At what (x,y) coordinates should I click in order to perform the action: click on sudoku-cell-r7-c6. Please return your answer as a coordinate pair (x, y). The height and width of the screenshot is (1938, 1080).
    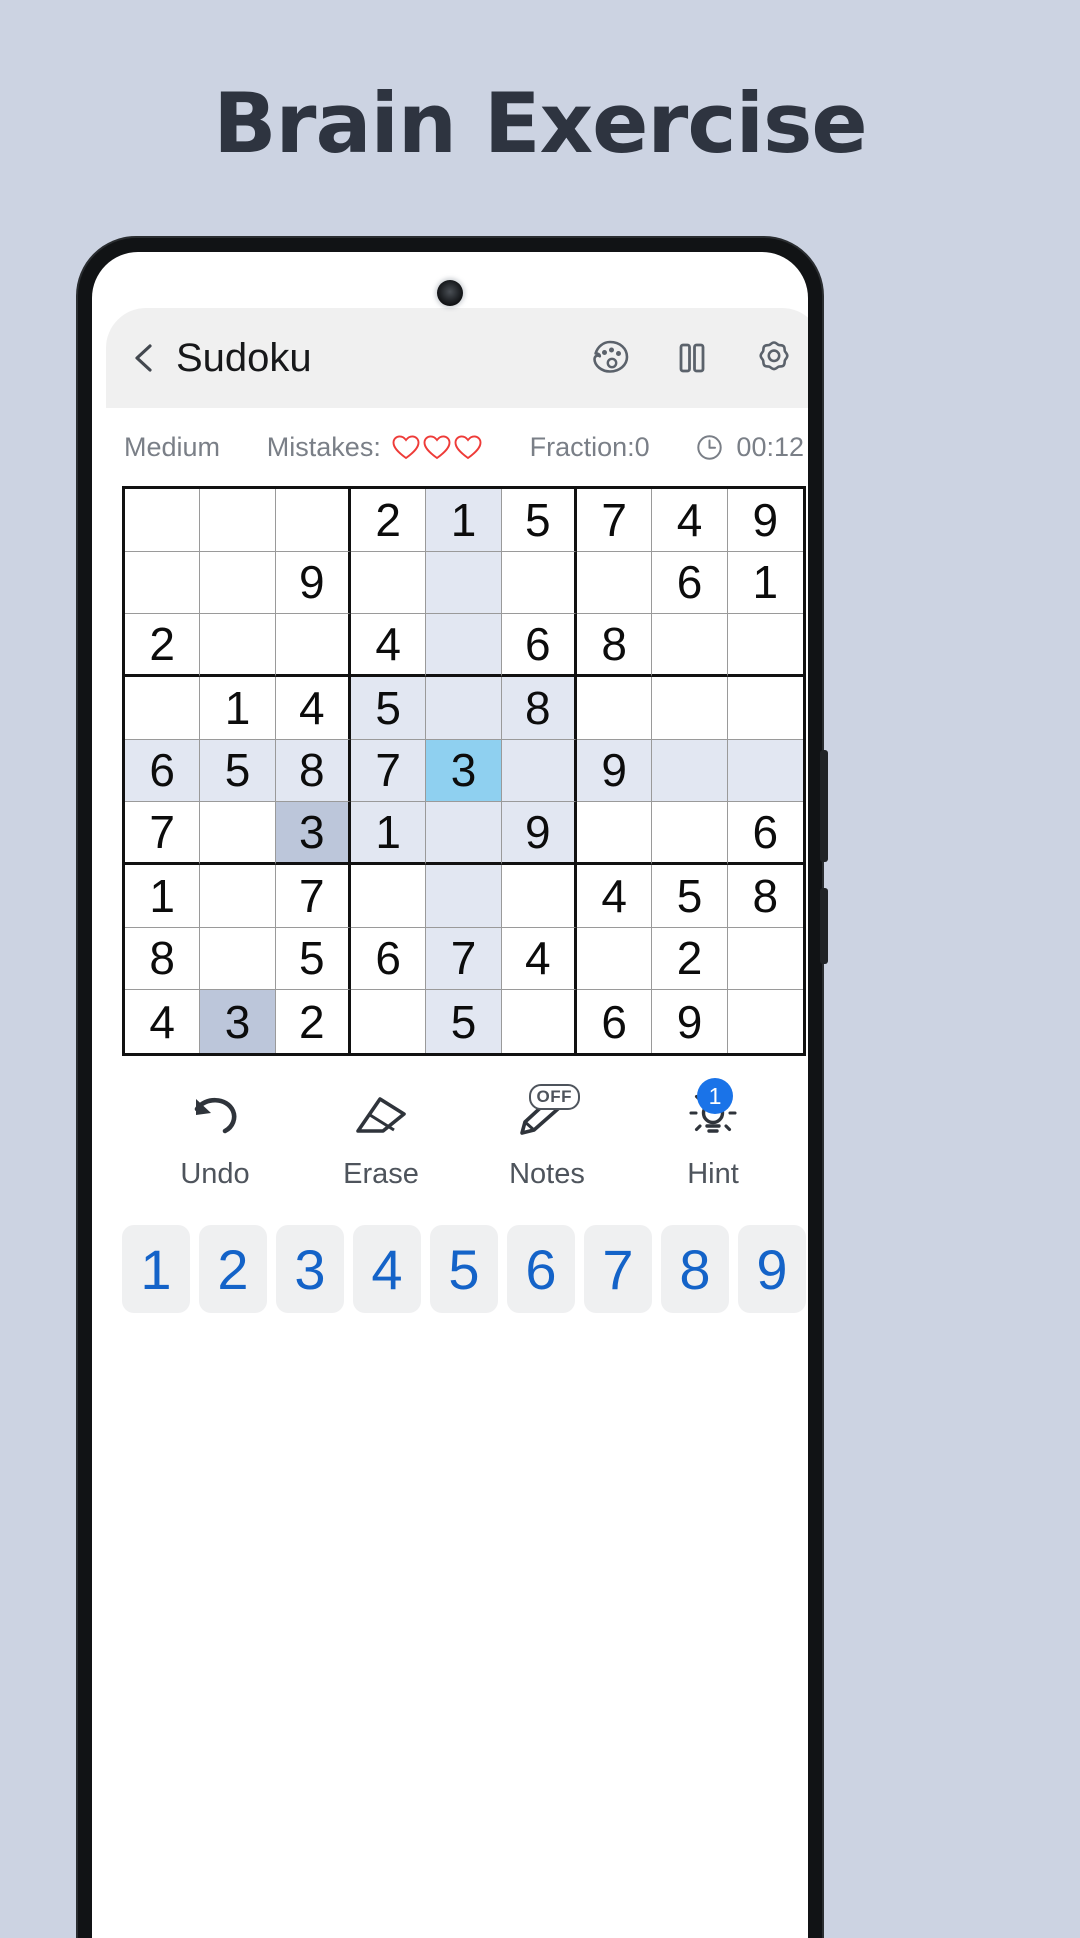
    Looking at the image, I should click on (615, 959).